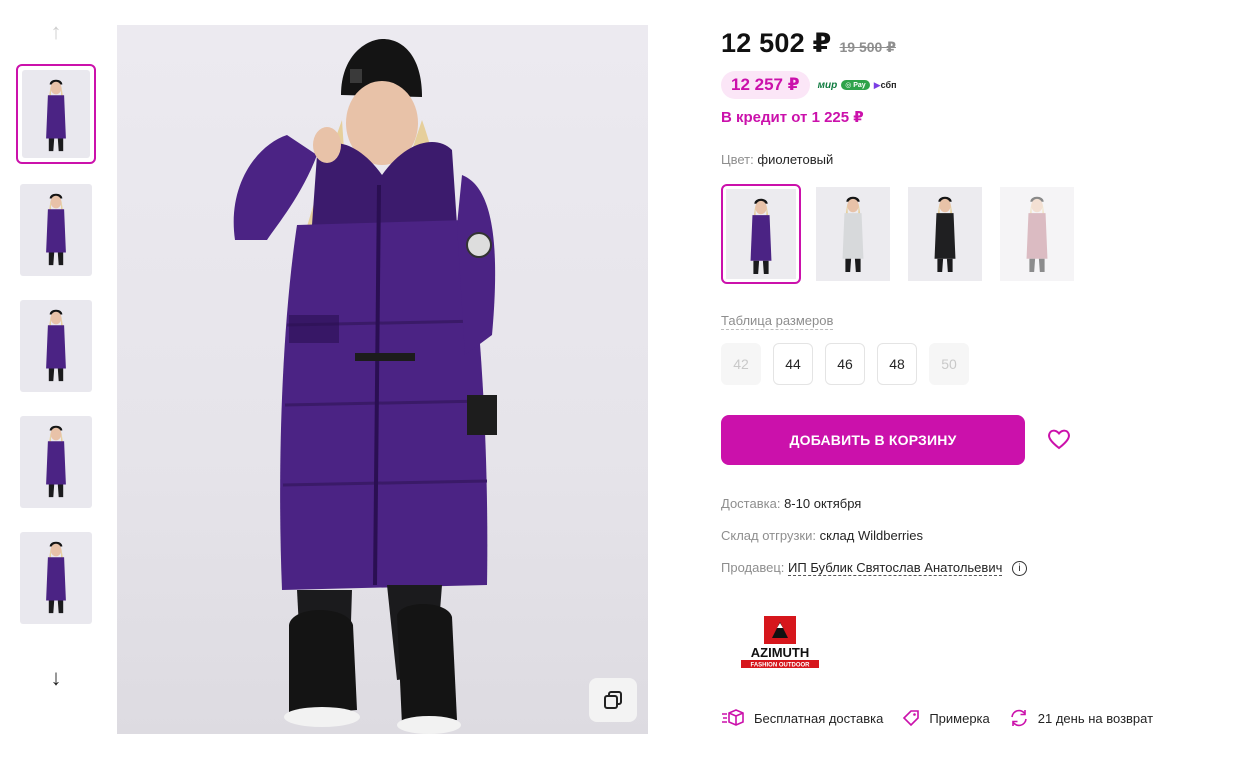  What do you see at coordinates (753, 567) in the screenshot?
I see `seller-label: Продавец:` at bounding box center [753, 567].